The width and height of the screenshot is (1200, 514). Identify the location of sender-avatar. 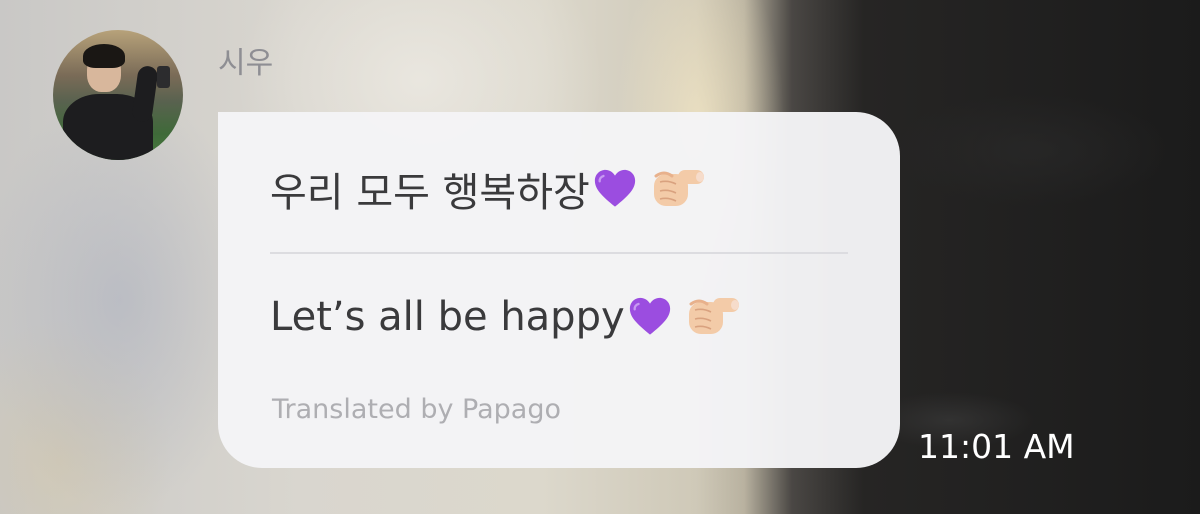
(118, 95).